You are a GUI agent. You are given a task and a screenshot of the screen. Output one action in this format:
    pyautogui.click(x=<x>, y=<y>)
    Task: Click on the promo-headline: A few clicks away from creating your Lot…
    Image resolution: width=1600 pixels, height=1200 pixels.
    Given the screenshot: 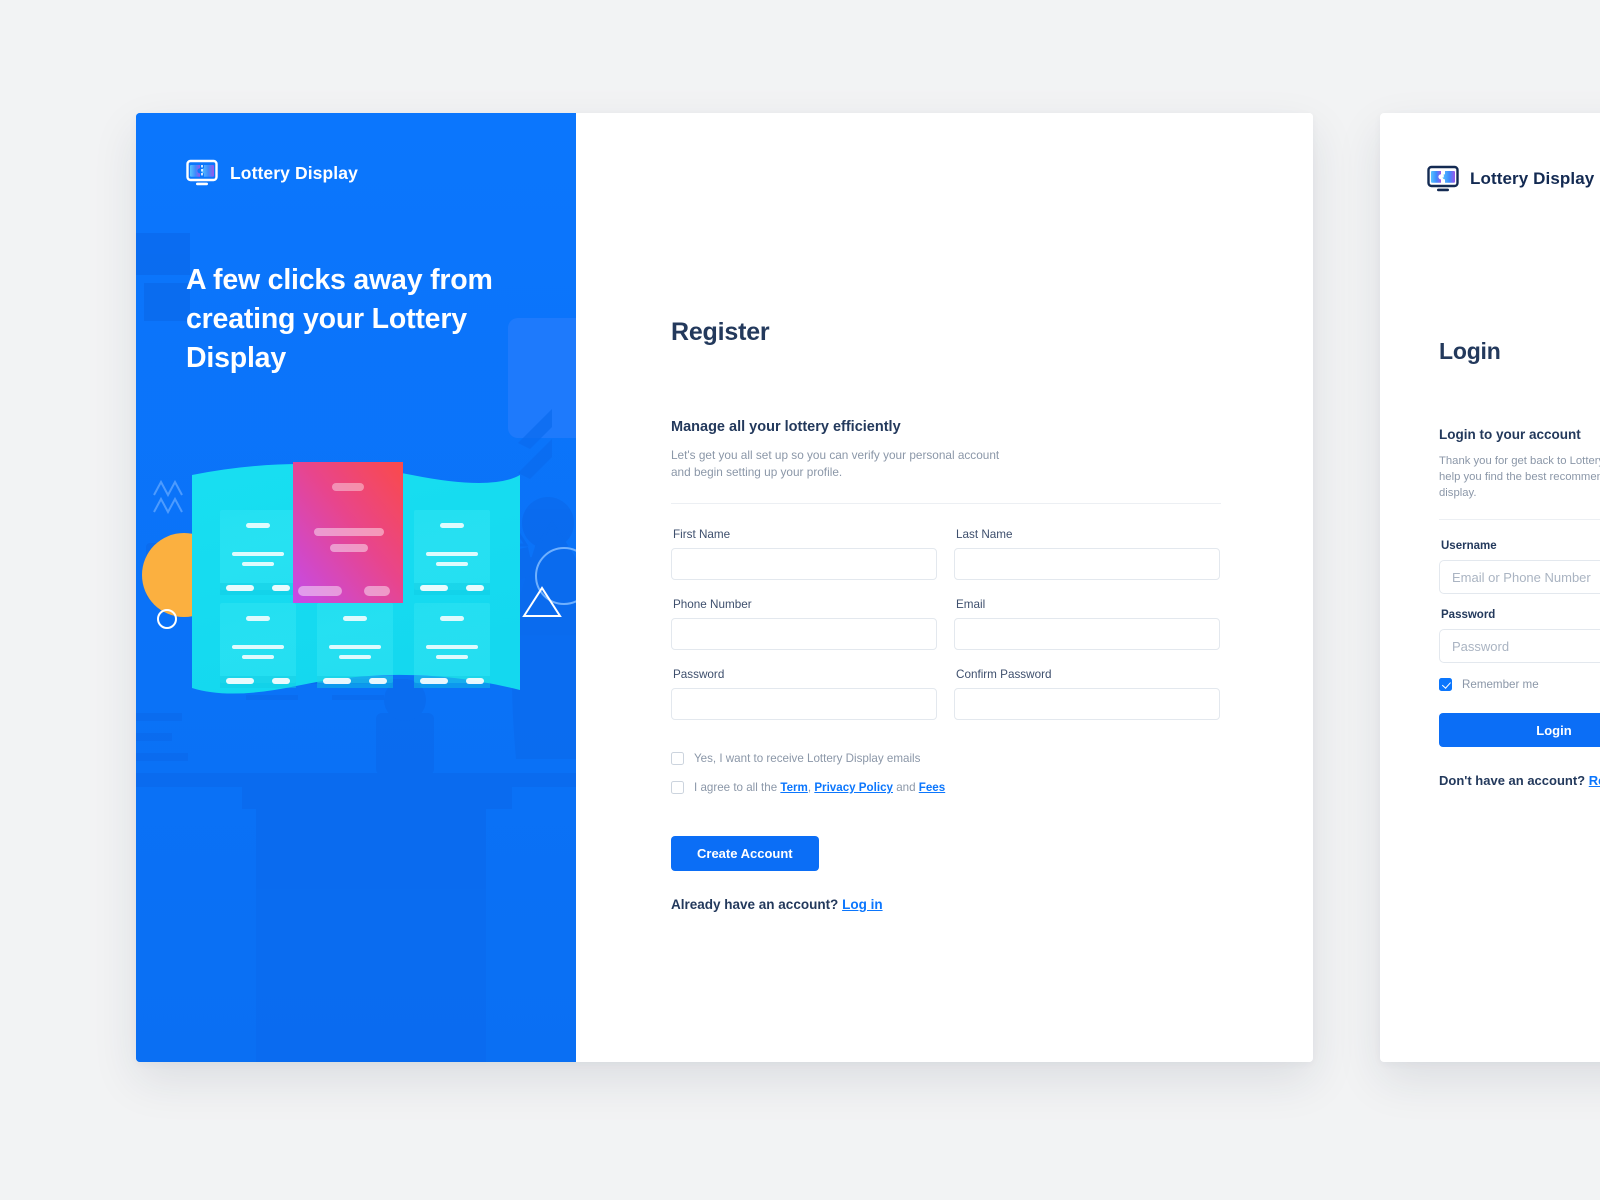 What is the action you would take?
    pyautogui.click(x=339, y=319)
    